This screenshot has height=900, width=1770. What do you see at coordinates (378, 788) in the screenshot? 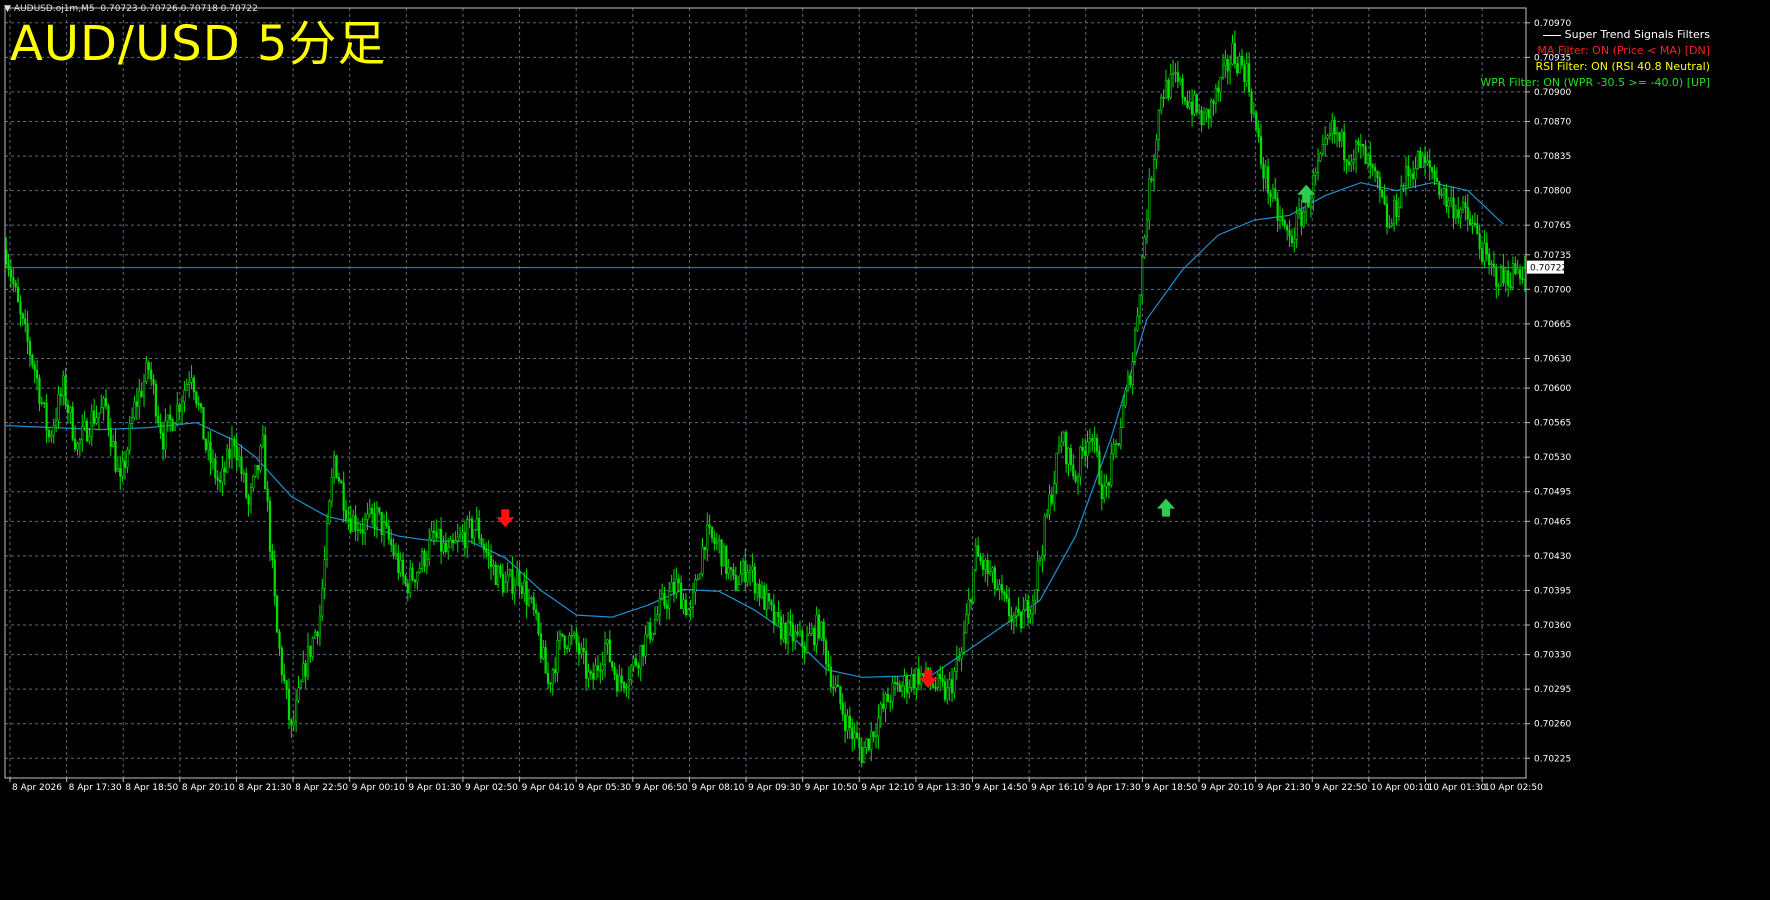
I see `x-tick-label: 9 Apr 00:10` at bounding box center [378, 788].